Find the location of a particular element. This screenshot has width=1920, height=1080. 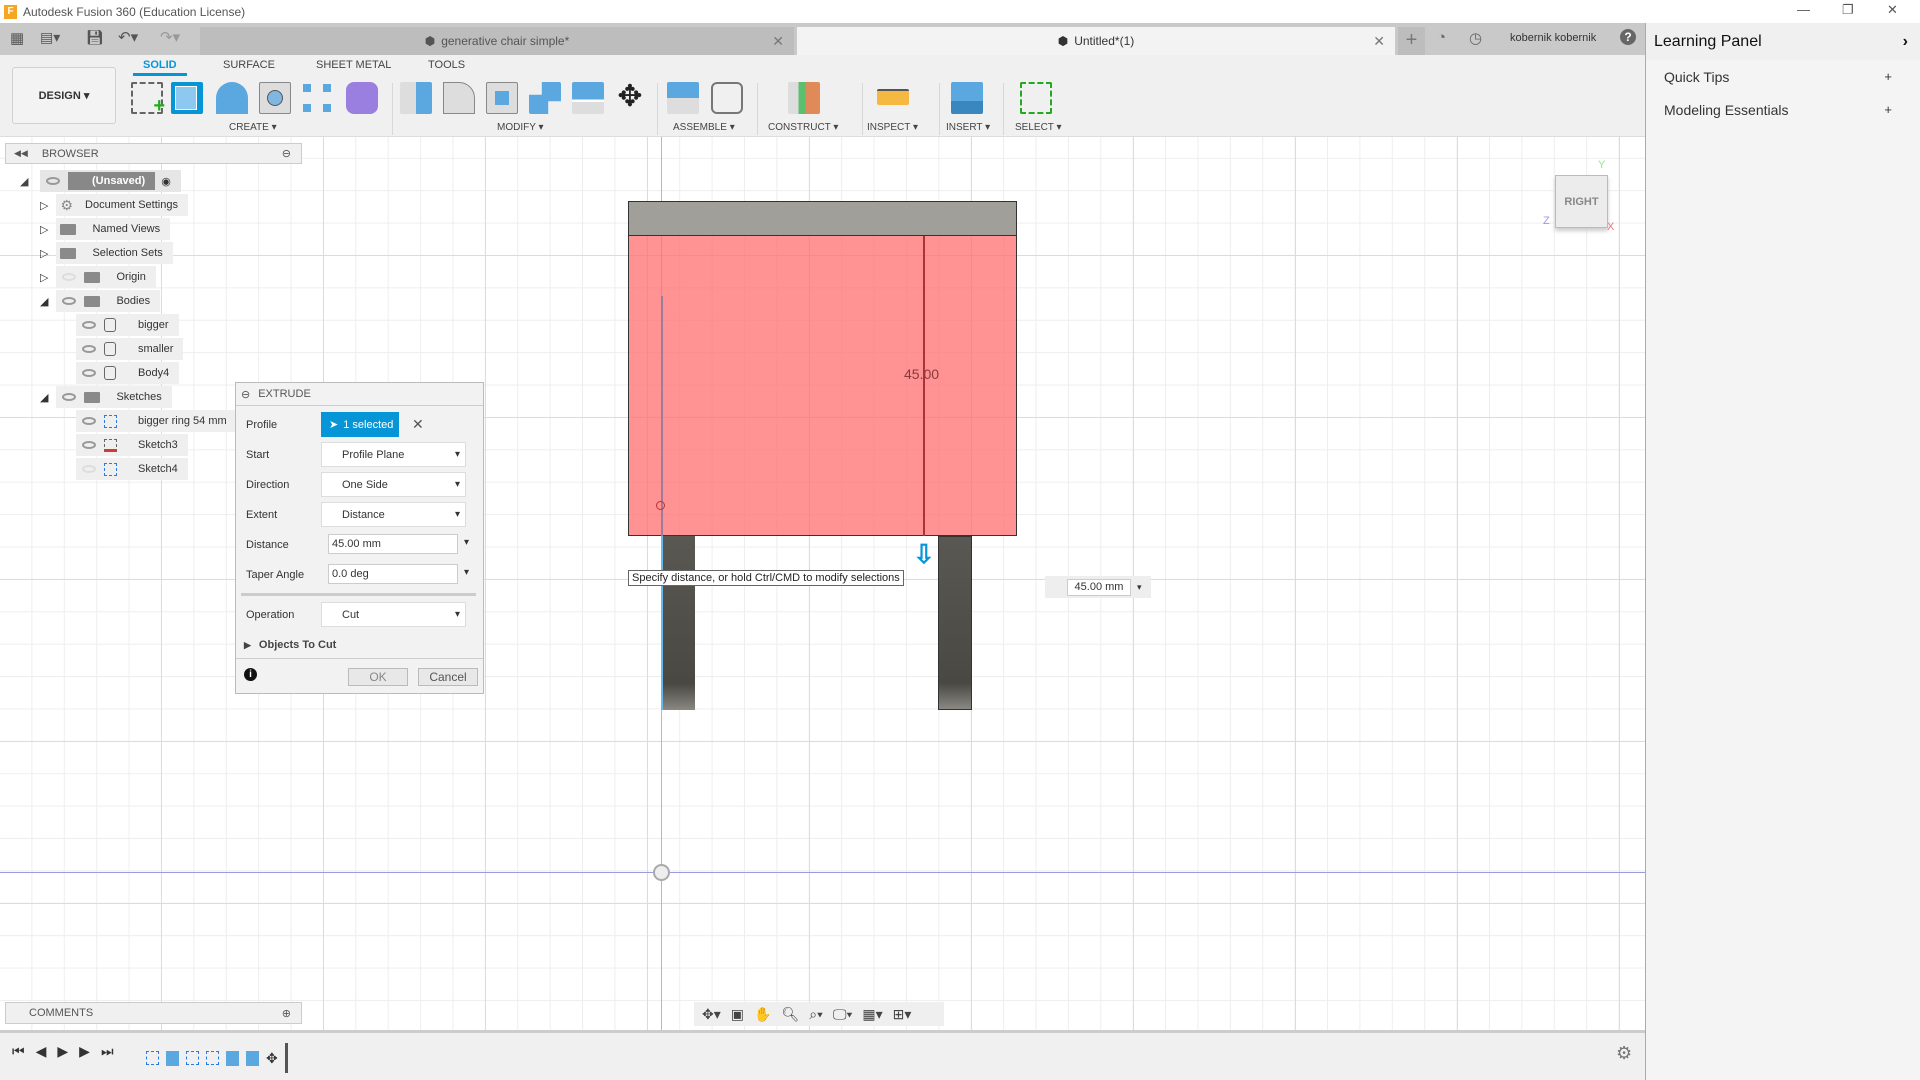

step-back-icon: ◀ is located at coordinates (41, 1051).